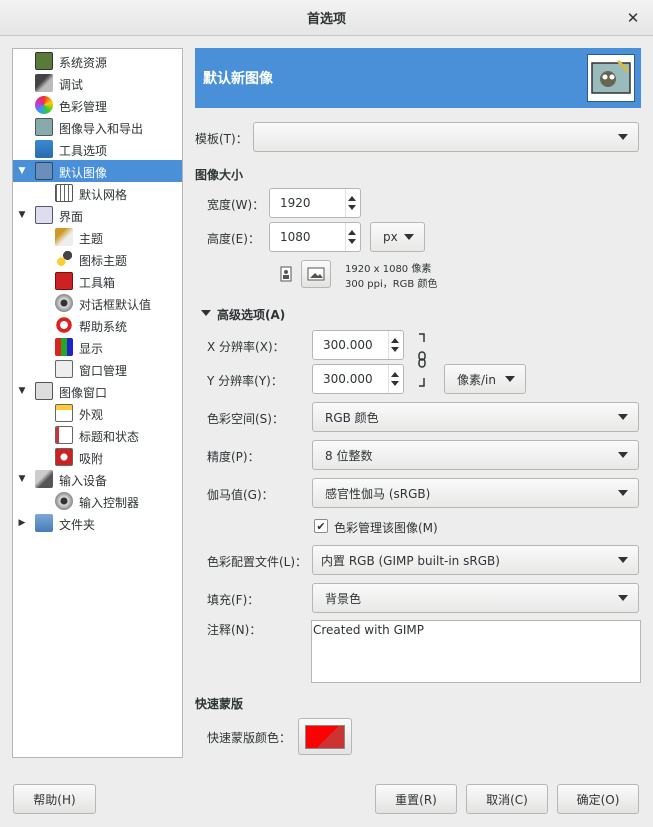 The width and height of the screenshot is (653, 827). Describe the element at coordinates (388, 269) in the screenshot. I see `size-info: 1920 x 1080 像素` at that location.